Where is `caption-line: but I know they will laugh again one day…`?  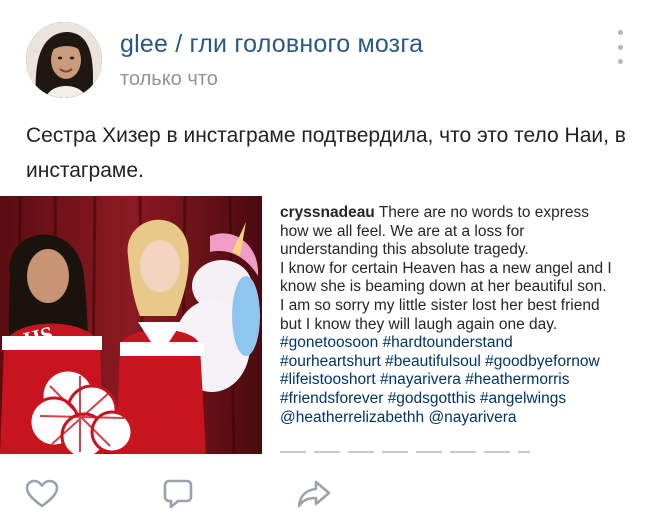 caption-line: but I know they will laugh again one day… is located at coordinates (419, 324).